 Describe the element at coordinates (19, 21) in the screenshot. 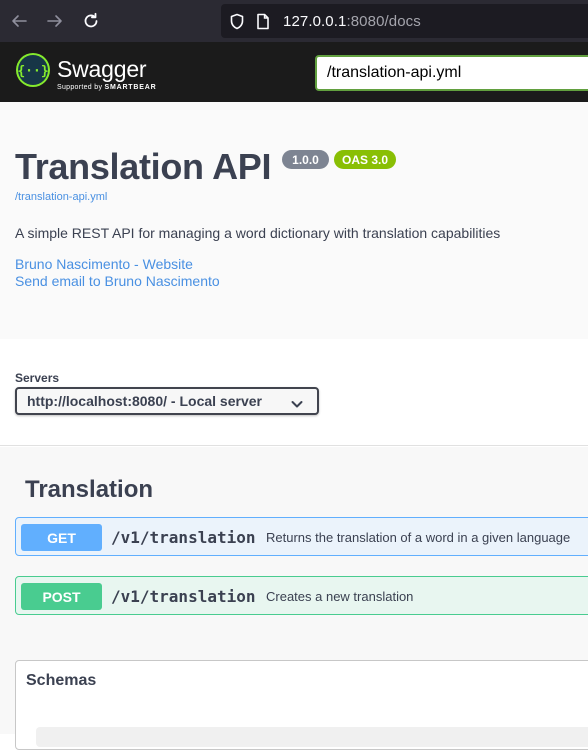

I see `back-arrow-icon` at that location.